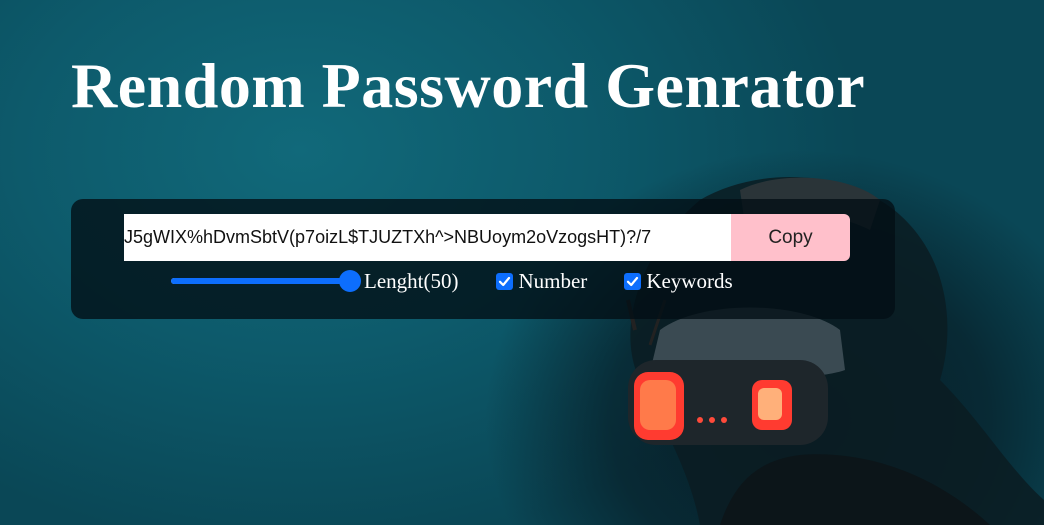 The image size is (1044, 525). I want to click on keywords-label: Keywords, so click(689, 280).